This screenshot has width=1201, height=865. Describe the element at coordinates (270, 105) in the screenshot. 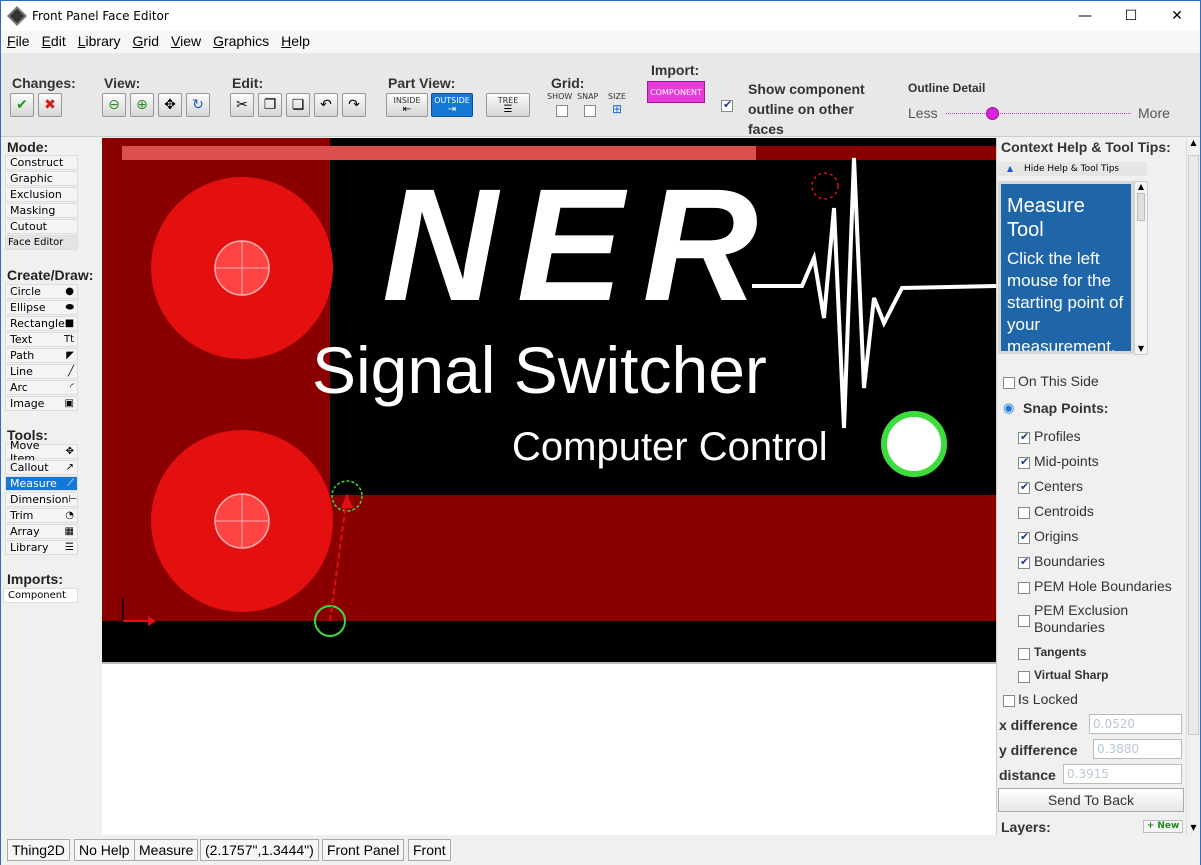

I see `copy-button: ❐` at that location.